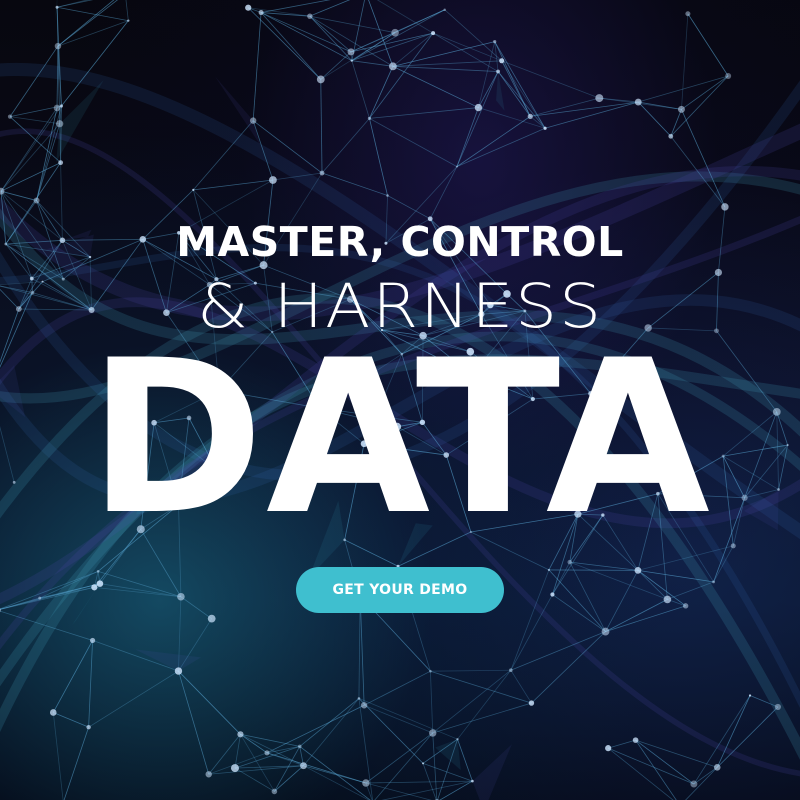 This screenshot has height=800, width=800. Describe the element at coordinates (400, 590) in the screenshot. I see `get-demo-button: GET YOUR DEMO` at that location.